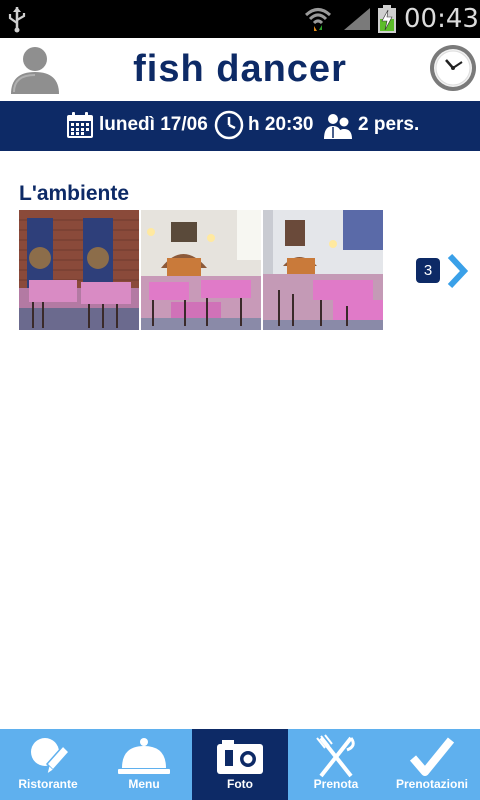 Image resolution: width=480 pixels, height=800 pixels. Describe the element at coordinates (17, 20) in the screenshot. I see `usb-icon` at that location.